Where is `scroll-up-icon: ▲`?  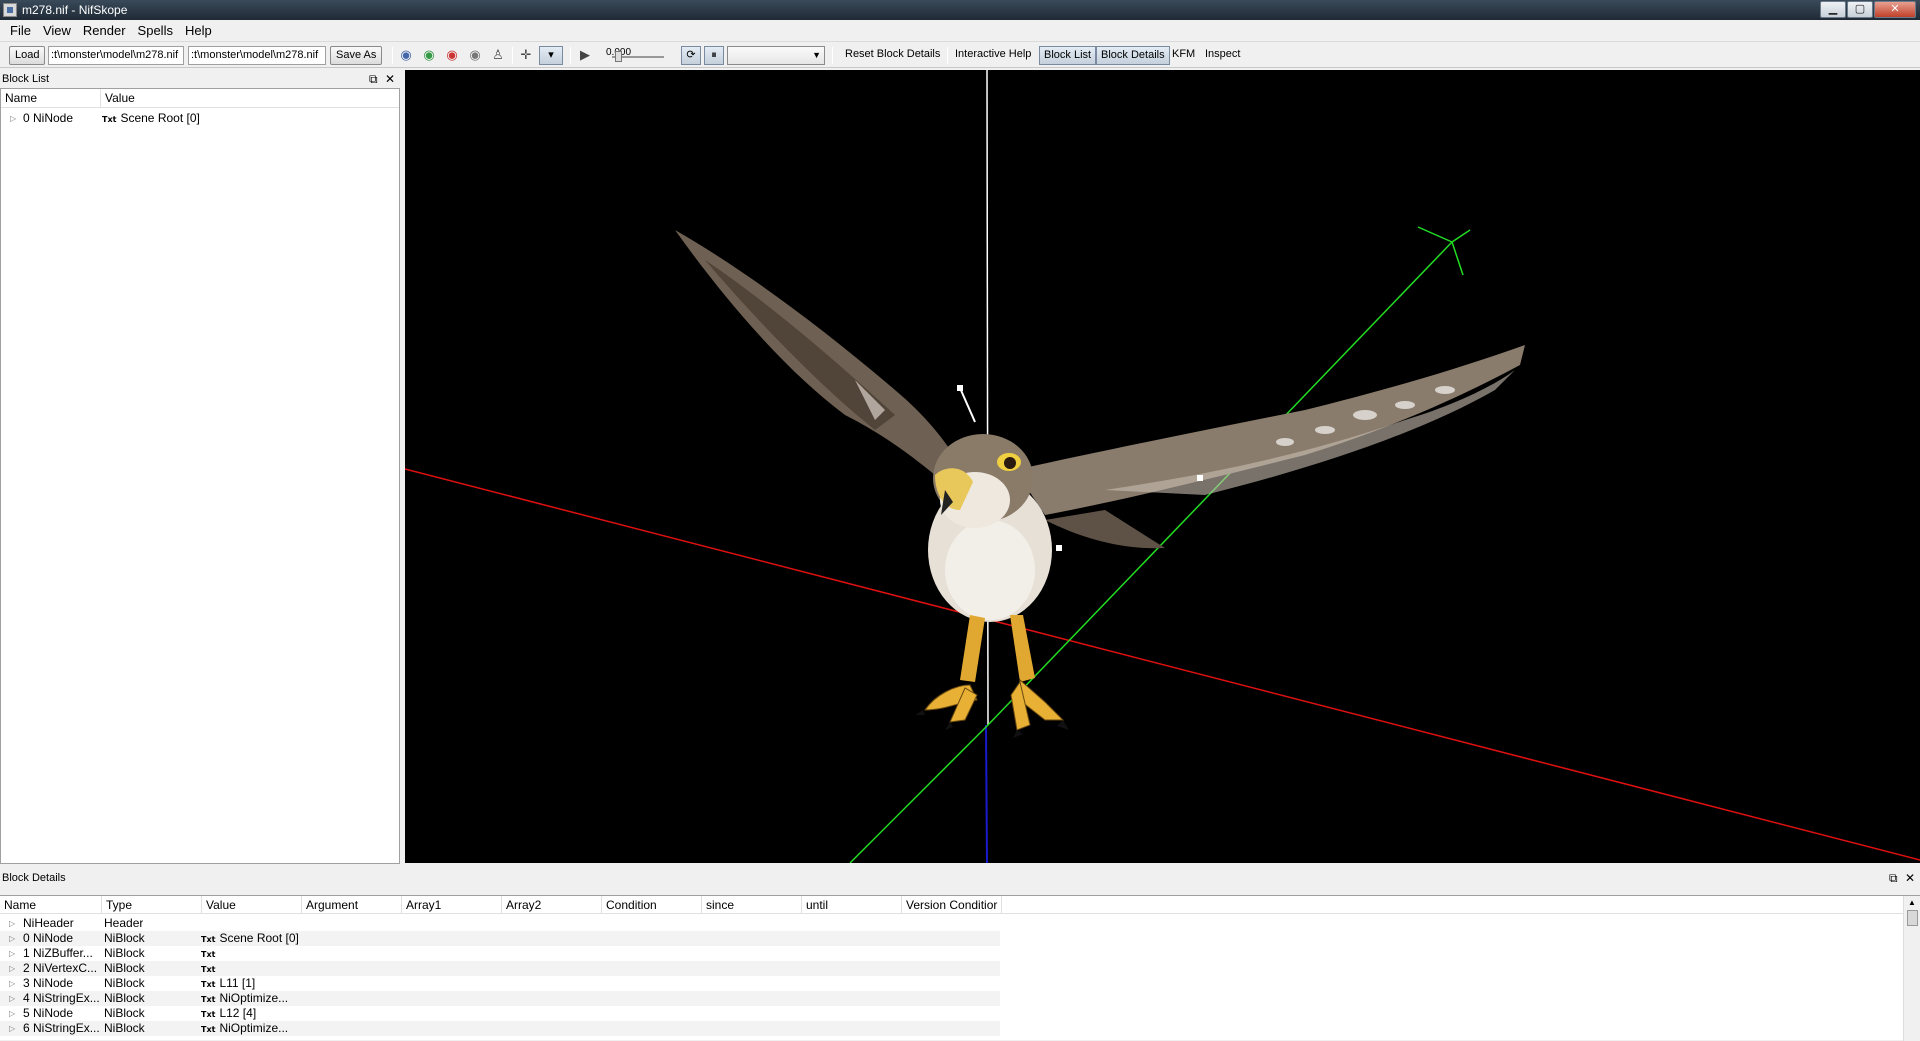 scroll-up-icon: ▲ is located at coordinates (1912, 902).